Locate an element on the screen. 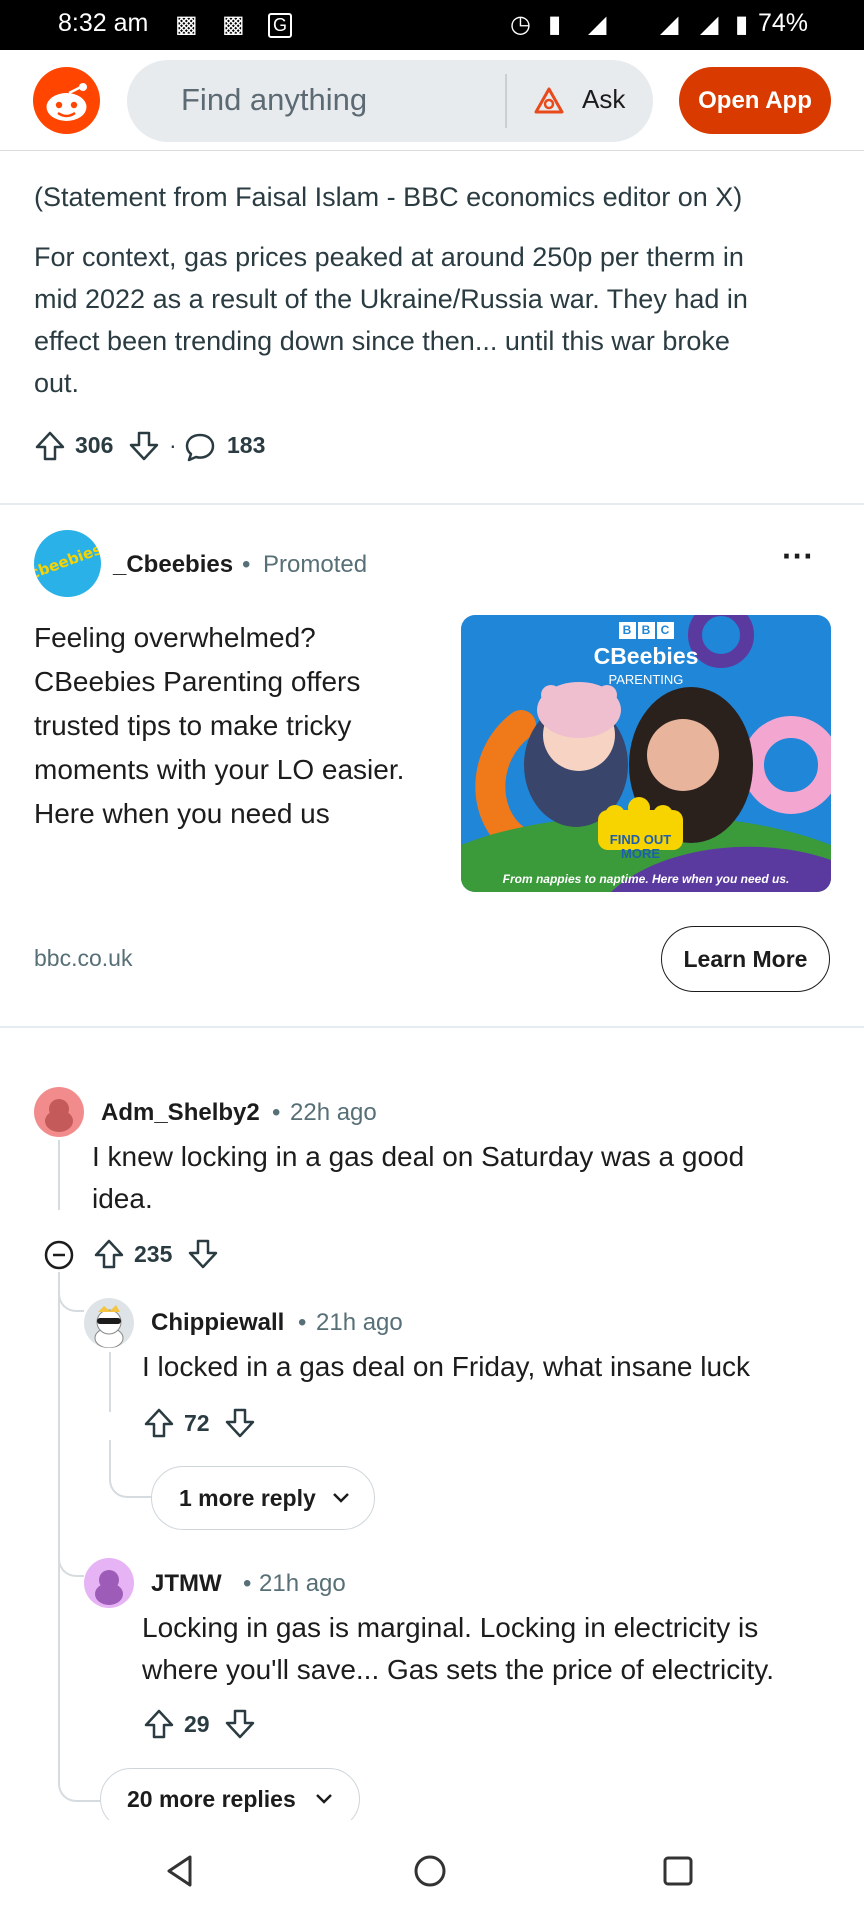  search-divider is located at coordinates (506, 101).